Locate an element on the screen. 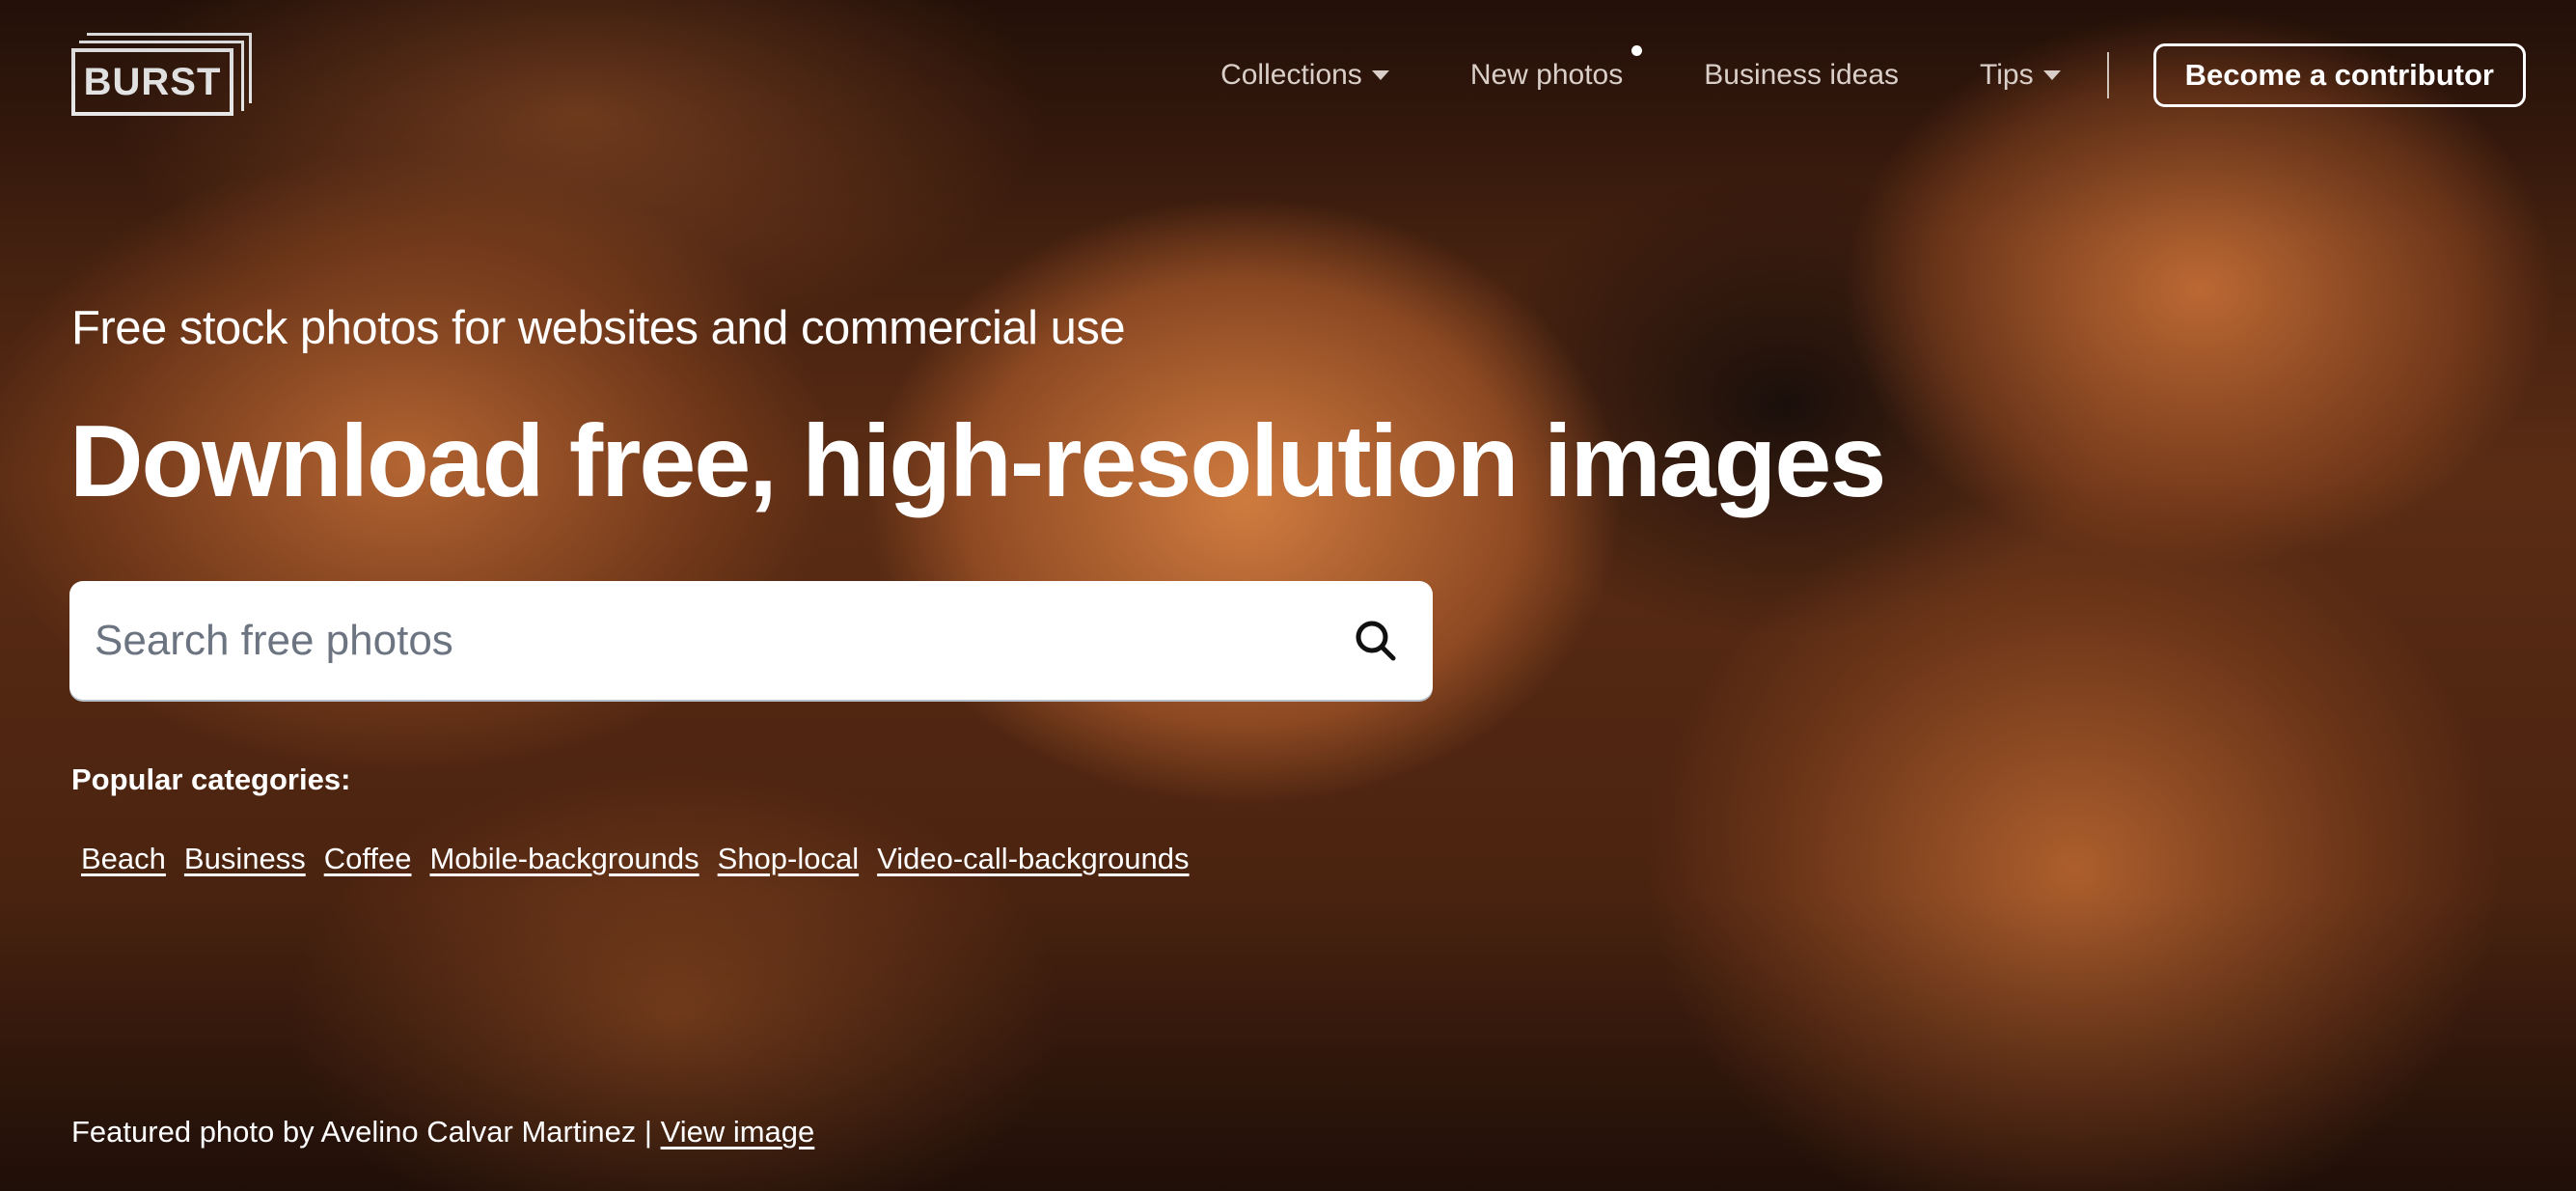 The image size is (2576, 1191). nav-tips: Tips is located at coordinates (2021, 75).